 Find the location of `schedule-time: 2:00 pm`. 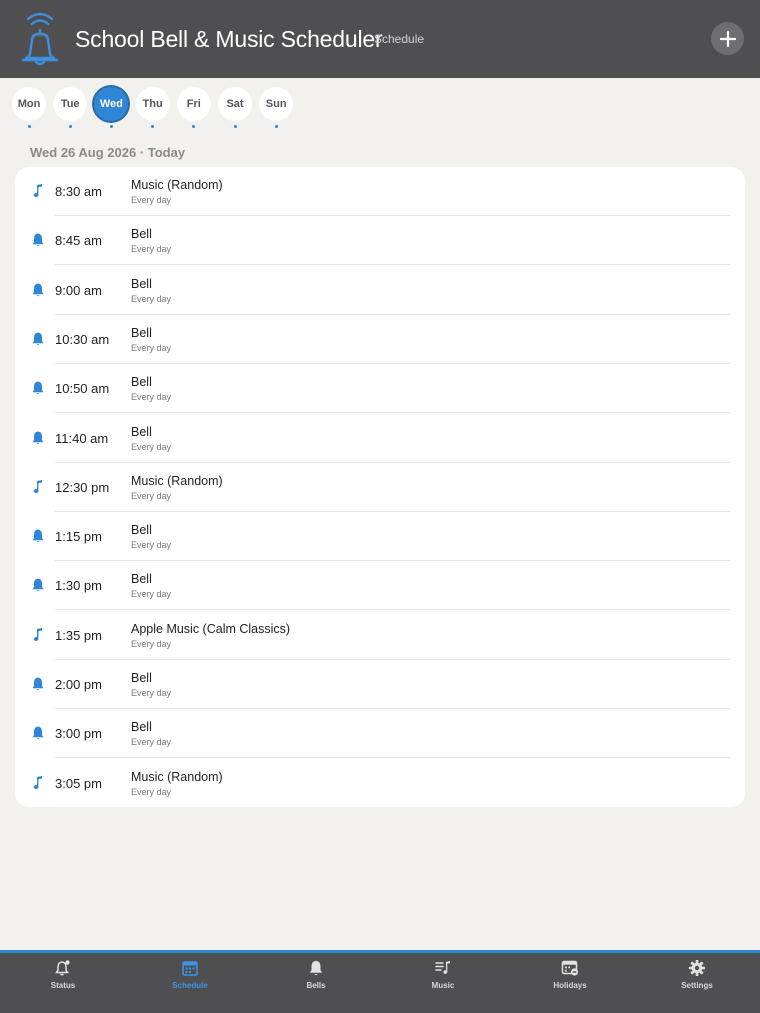

schedule-time: 2:00 pm is located at coordinates (78, 684).